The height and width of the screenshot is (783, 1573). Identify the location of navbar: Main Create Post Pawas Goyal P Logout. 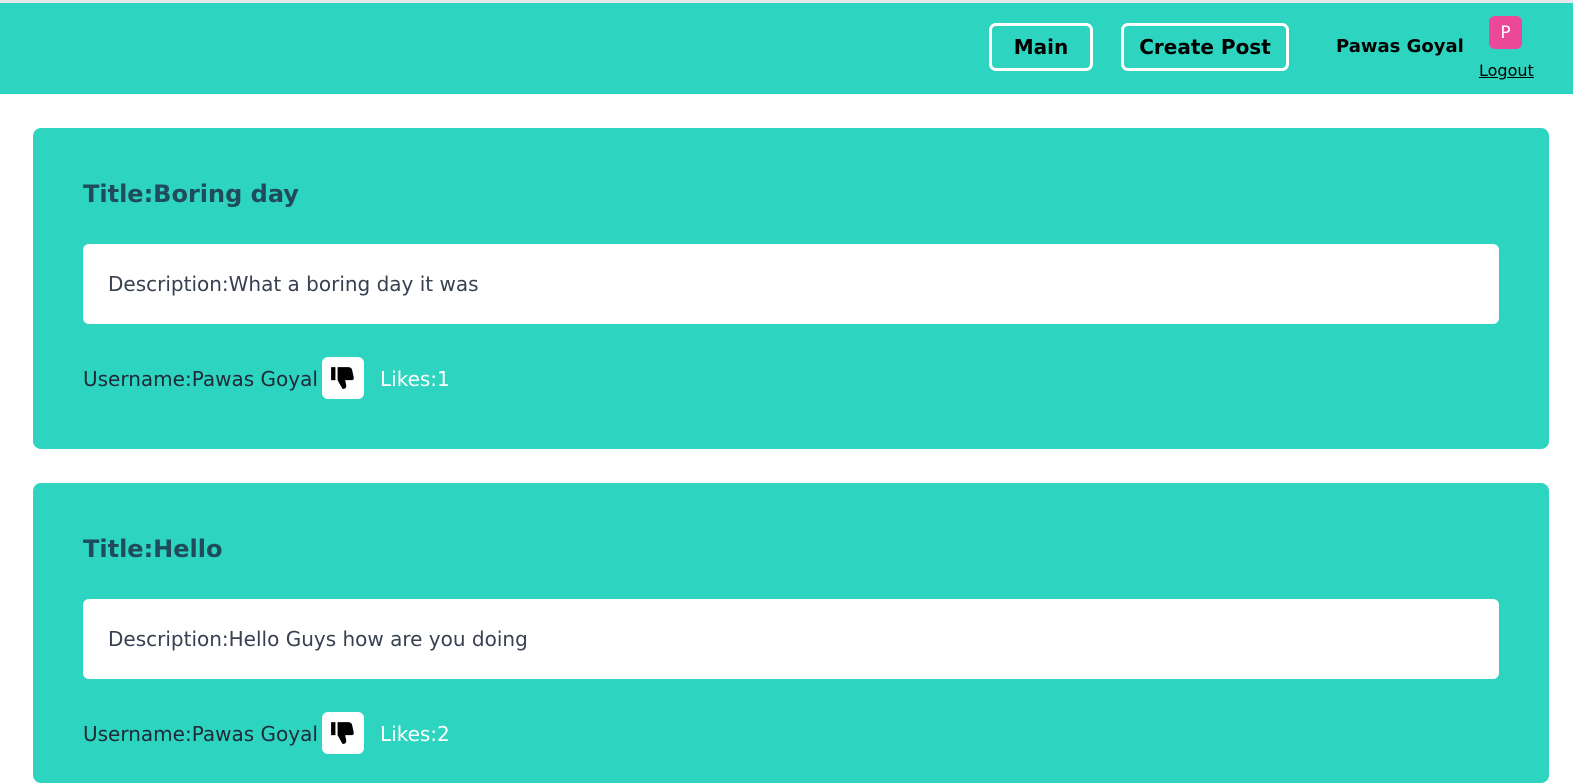
(786, 48).